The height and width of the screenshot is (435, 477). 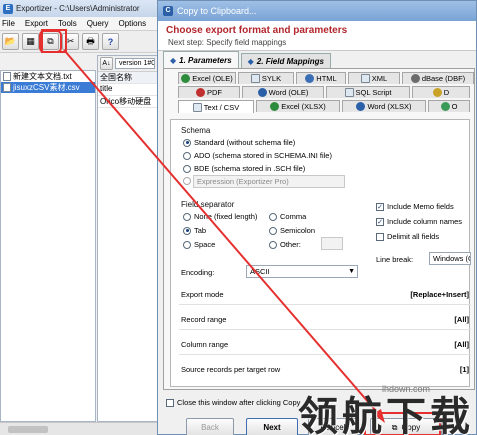 What do you see at coordinates (128, 78) in the screenshot?
I see `table-row: 全国名称` at bounding box center [128, 78].